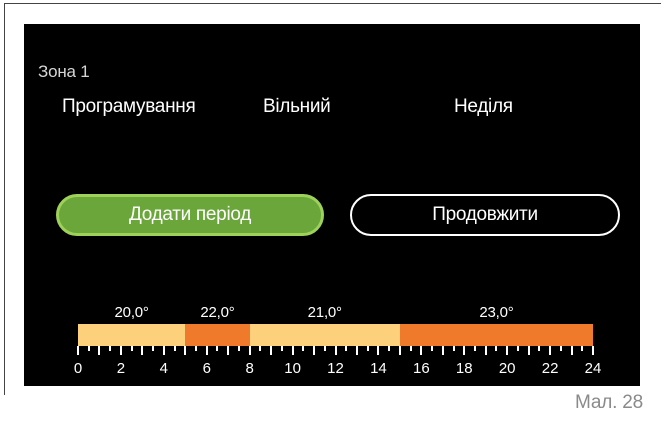  Describe the element at coordinates (609, 402) in the screenshot. I see `figure-caption: Мал. 28` at that location.